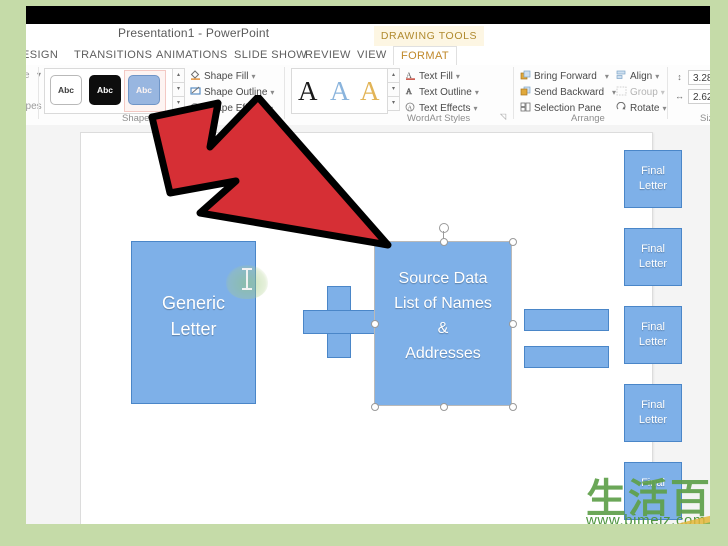  What do you see at coordinates (247, 279) in the screenshot?
I see `ibeam-icon` at bounding box center [247, 279].